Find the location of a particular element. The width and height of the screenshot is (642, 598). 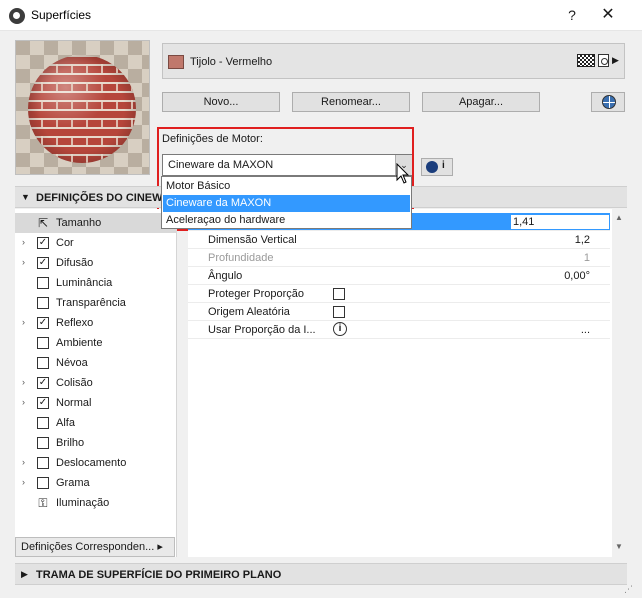

channel-label: Iluminação is located at coordinates (83, 503).